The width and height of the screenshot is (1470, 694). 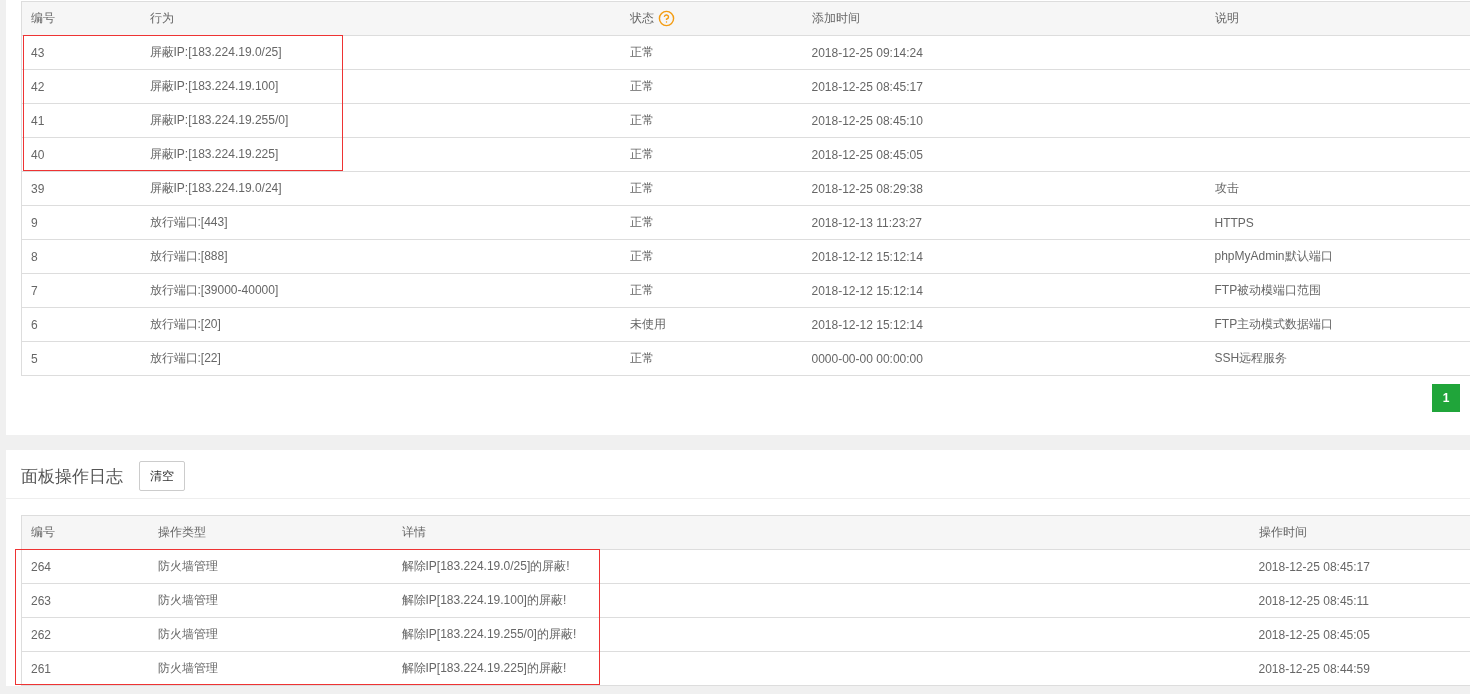 I want to click on table-cell: 解除IP[183.224.19.0/25]的屏蔽!, so click(x=821, y=566).